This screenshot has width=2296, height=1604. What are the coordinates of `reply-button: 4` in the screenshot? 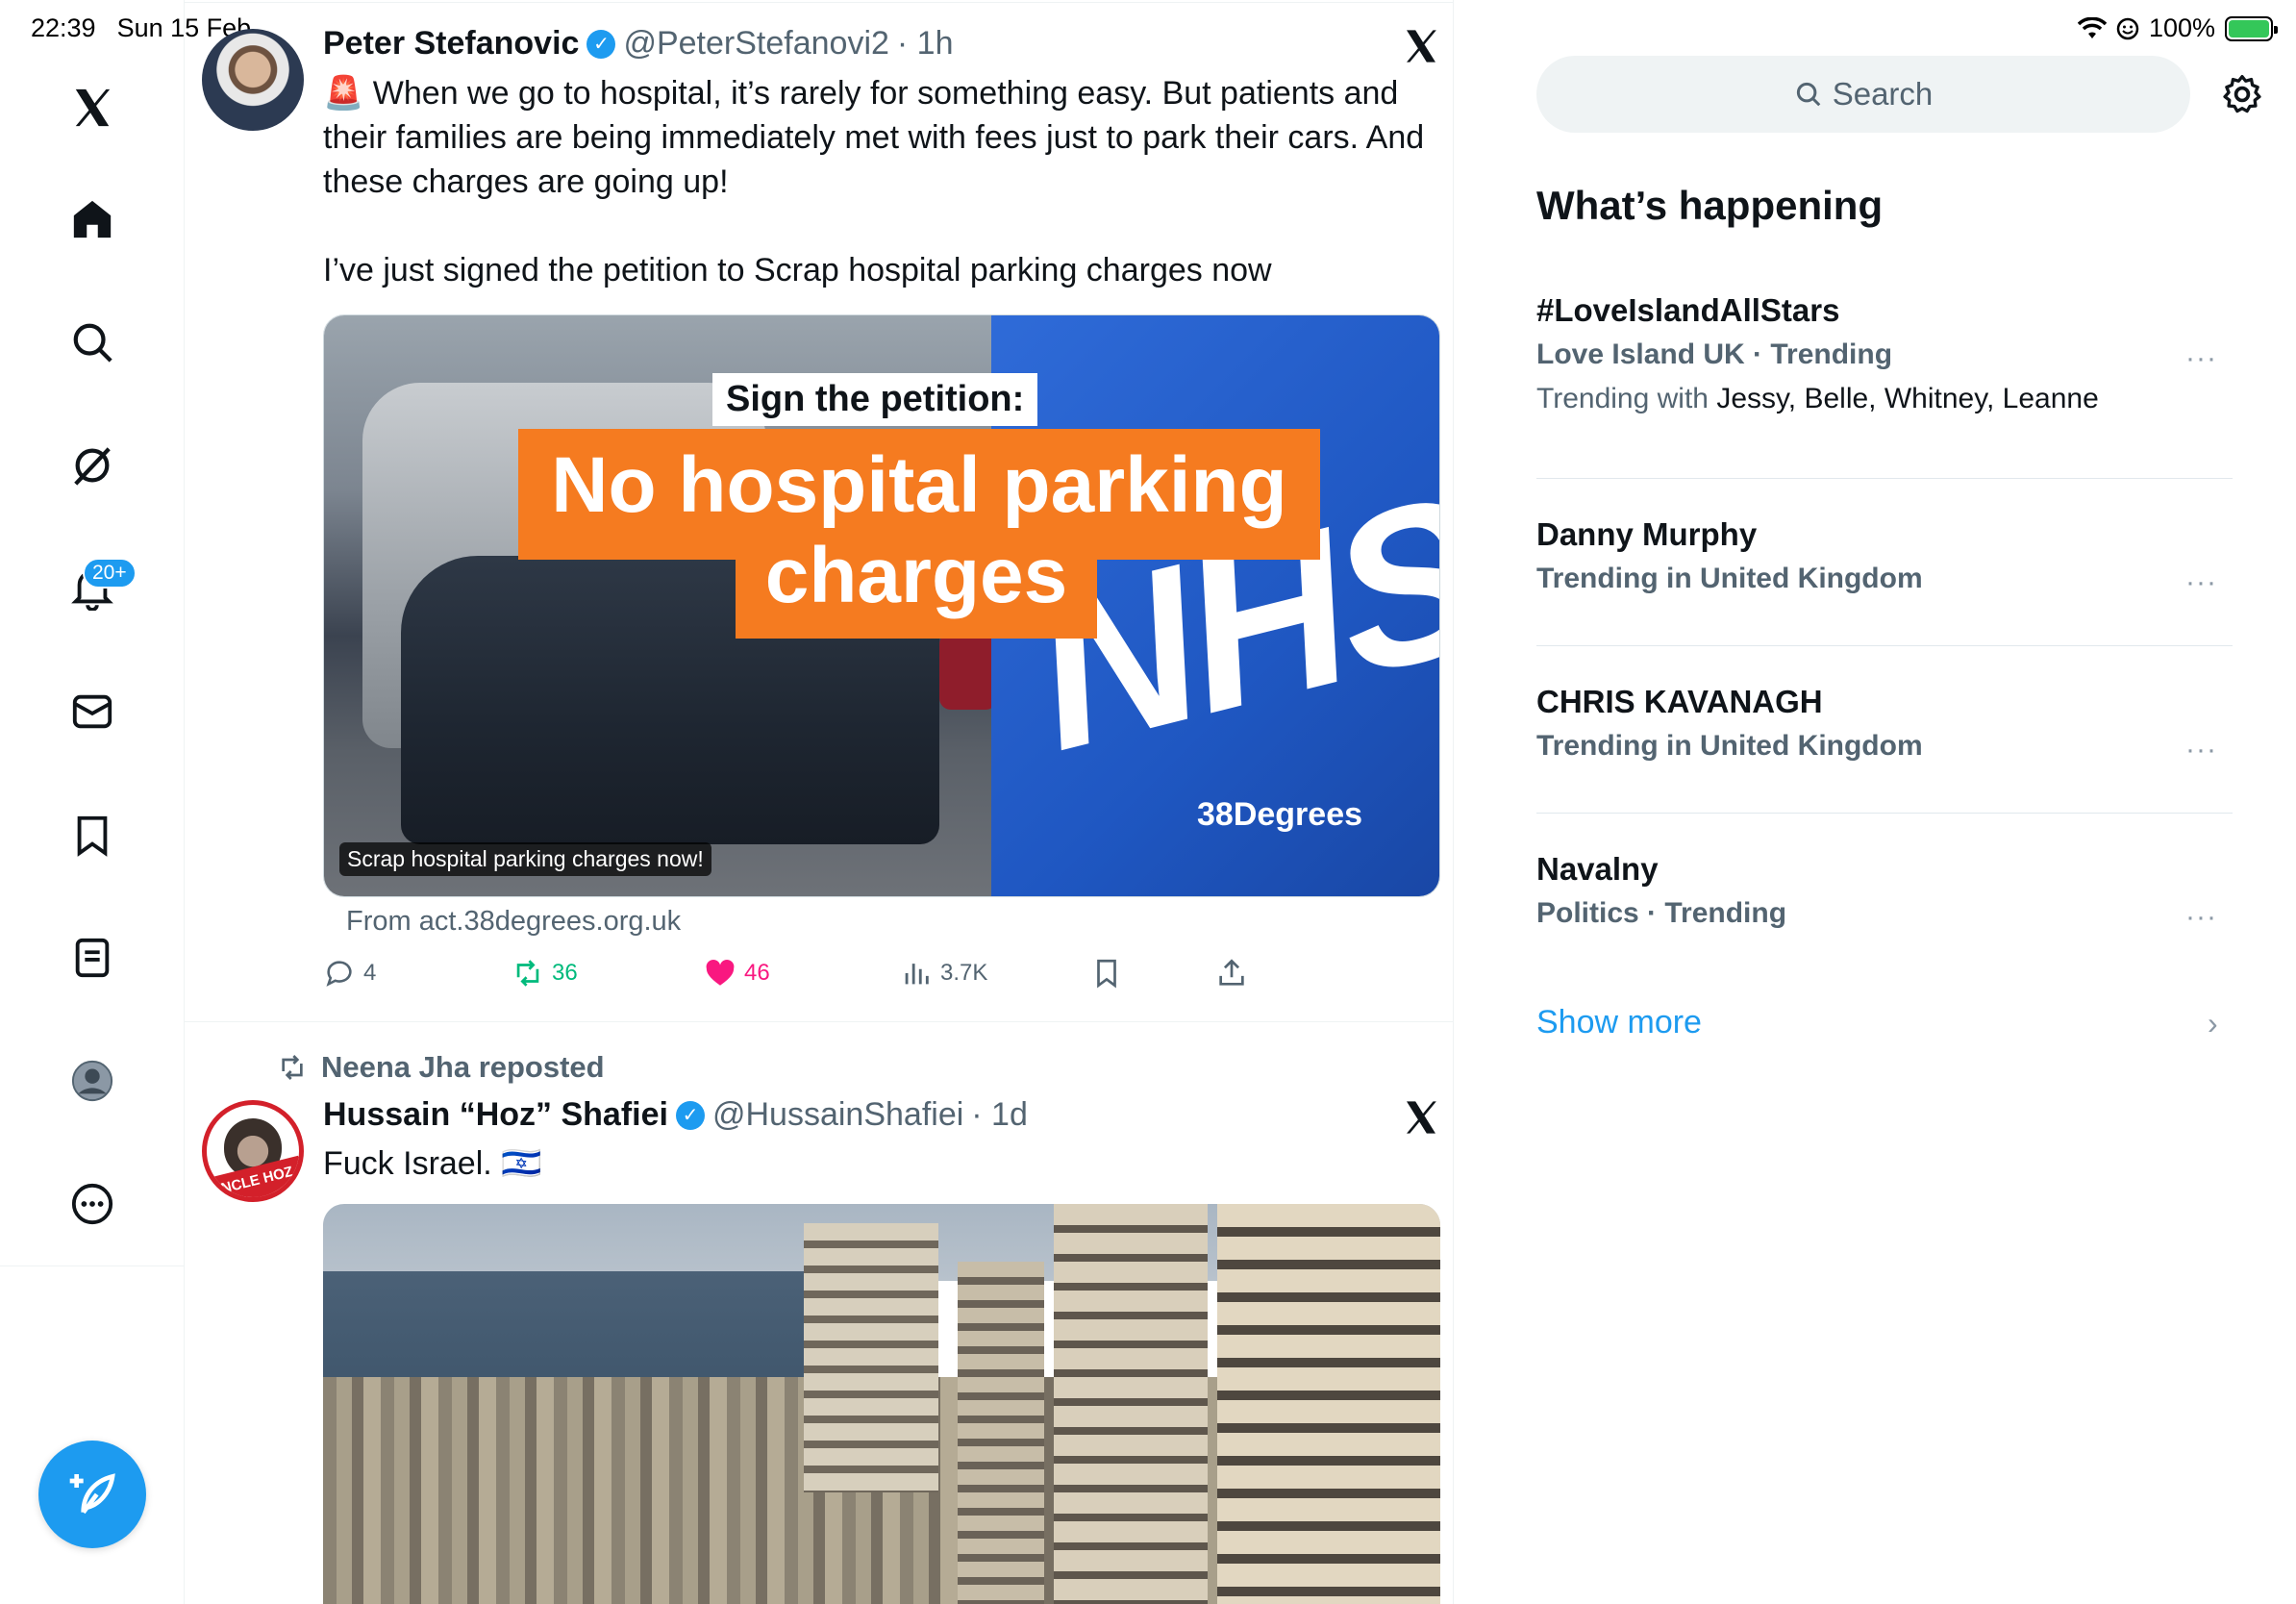 It's located at (349, 973).